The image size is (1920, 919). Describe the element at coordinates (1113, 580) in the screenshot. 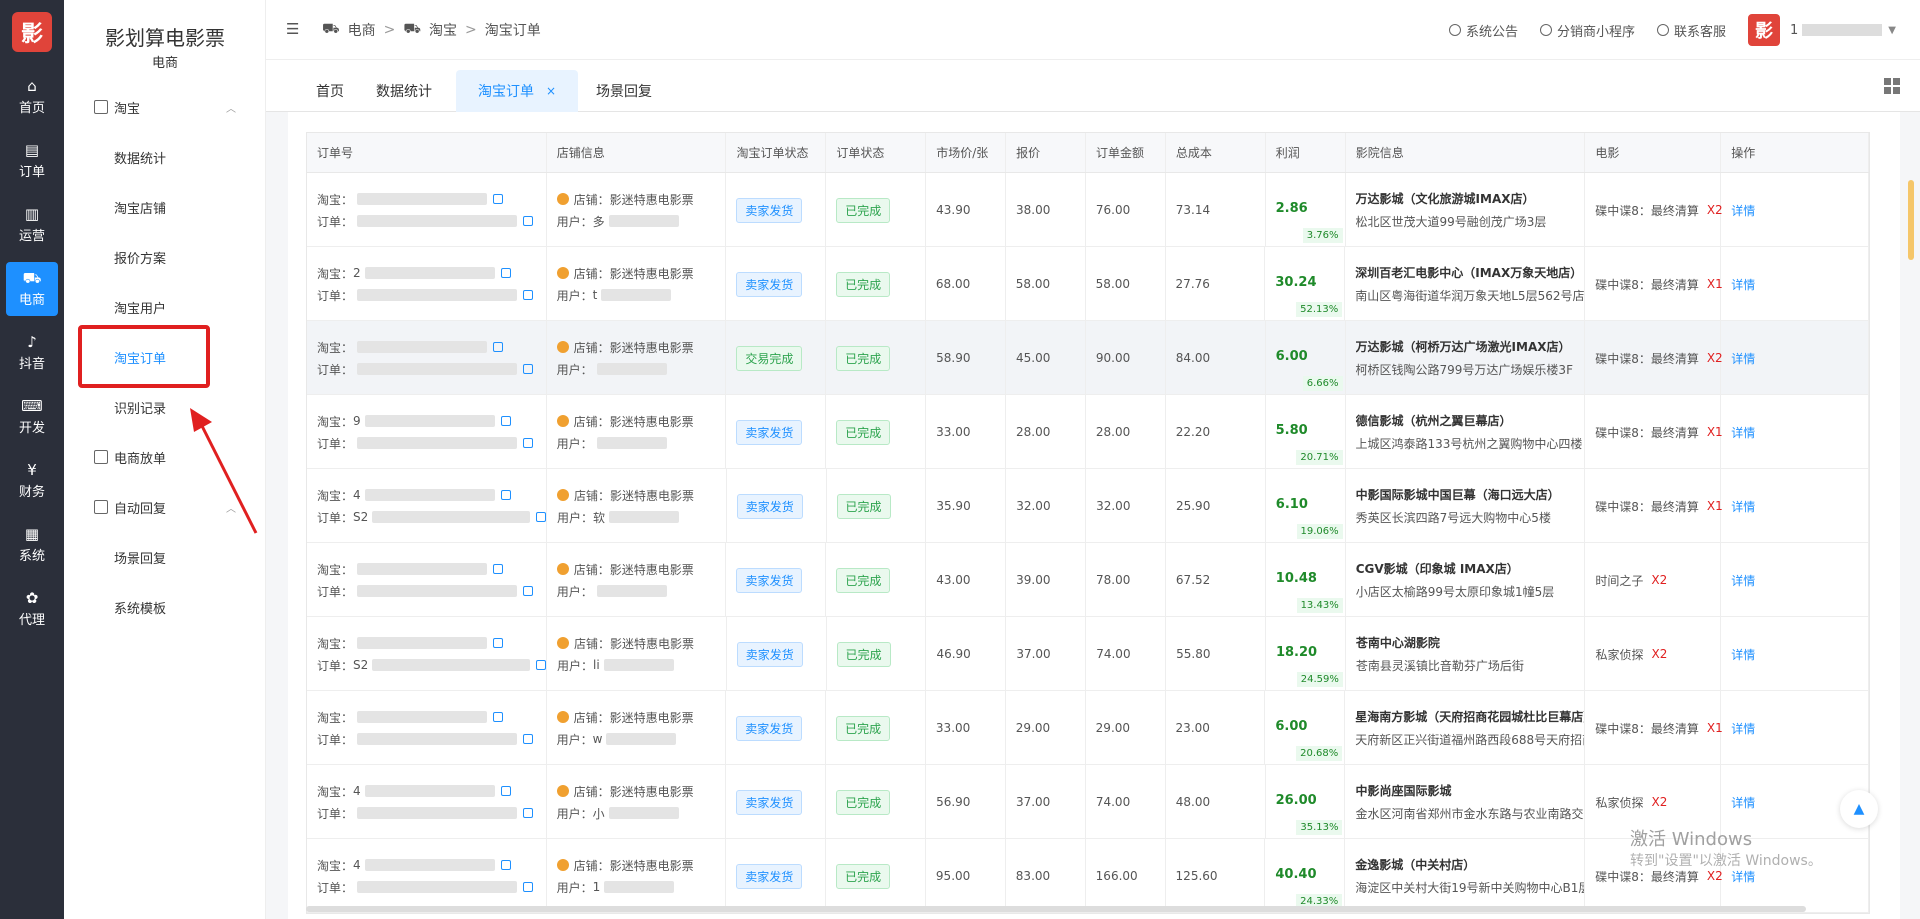

I see `order-amount: 78.00` at that location.